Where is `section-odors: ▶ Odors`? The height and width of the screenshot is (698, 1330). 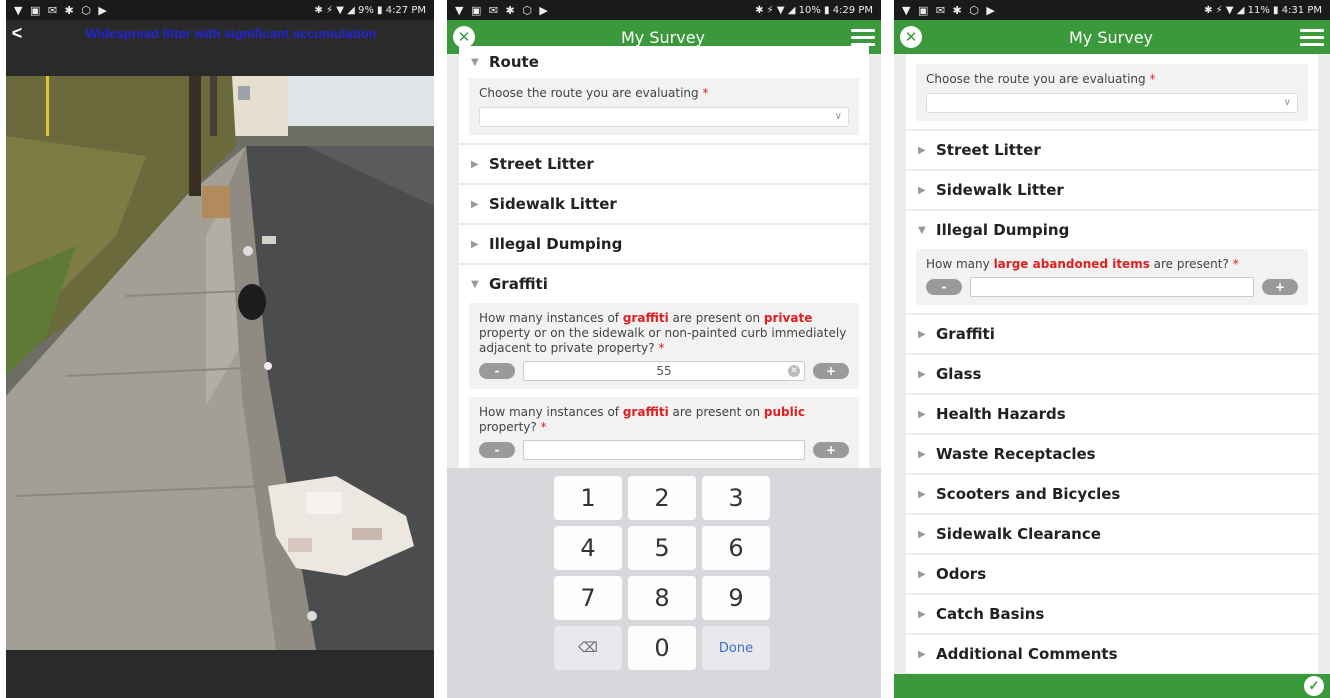 section-odors: ▶ Odors is located at coordinates (1112, 575).